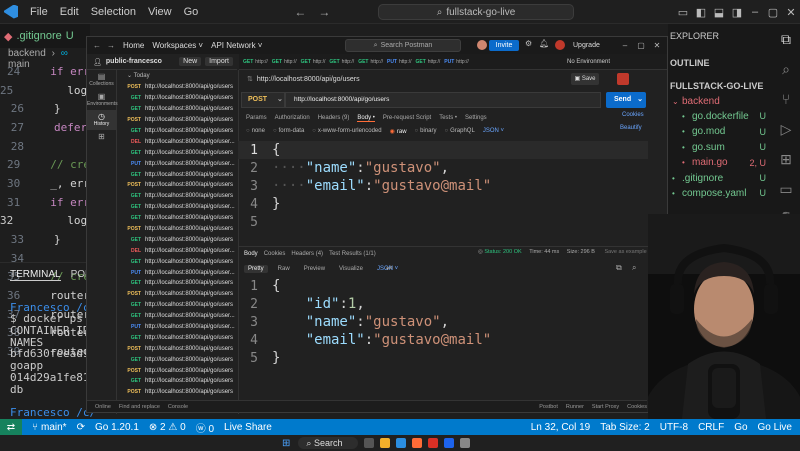 Image resolution: width=800 pixels, height=451 pixels. What do you see at coordinates (27, 53) in the screenshot?
I see `breadcrumb-folder: backend` at bounding box center [27, 53].